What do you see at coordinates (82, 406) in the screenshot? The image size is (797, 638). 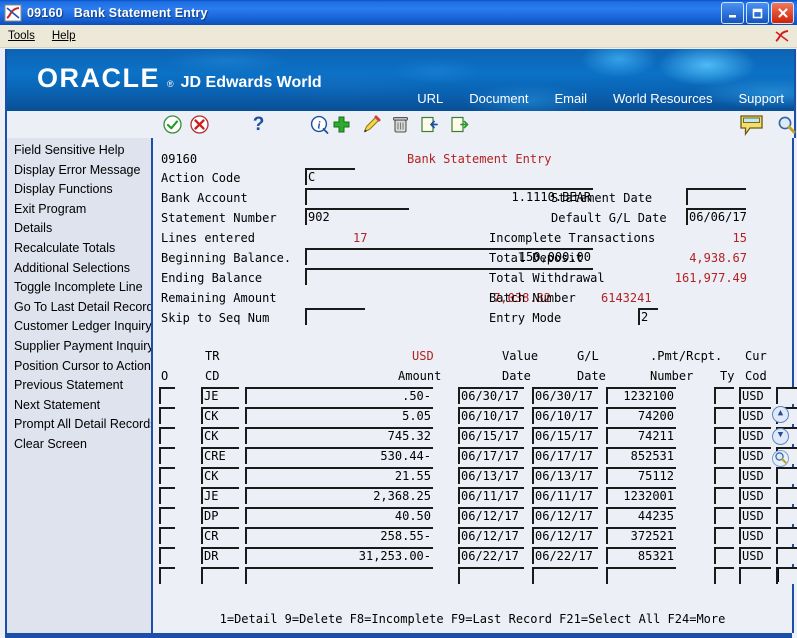 I see `sidebar-item-next-statement: Next Statement` at bounding box center [82, 406].